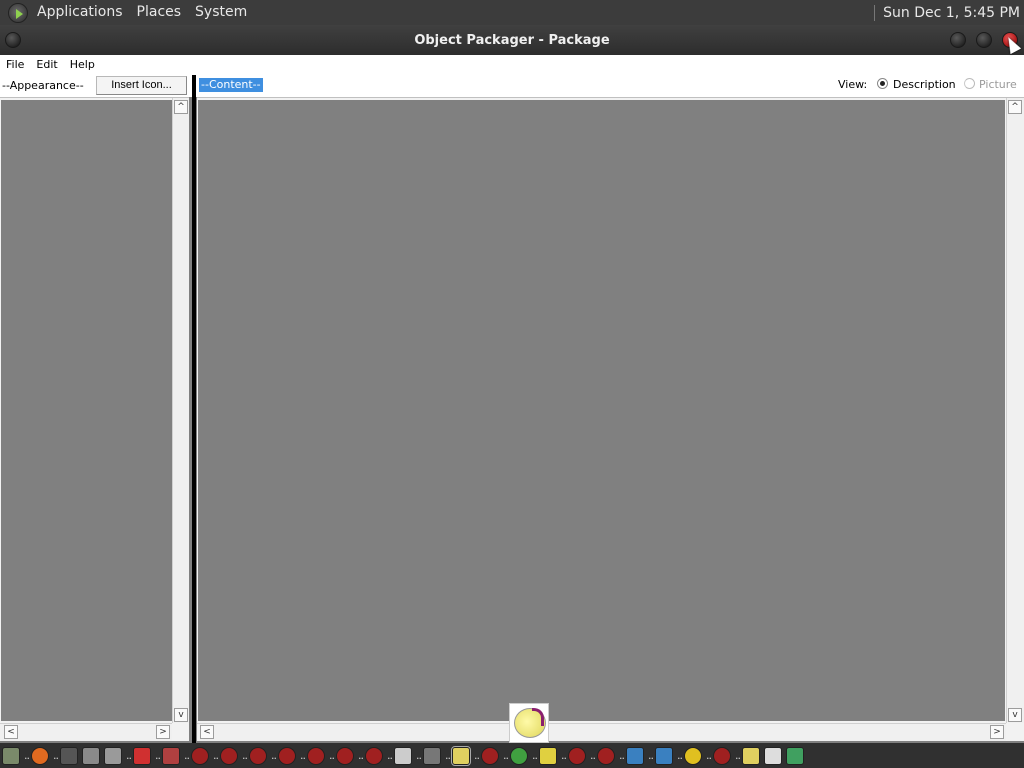 The image size is (1024, 768). Describe the element at coordinates (142, 755) in the screenshot. I see `package-icon` at that location.